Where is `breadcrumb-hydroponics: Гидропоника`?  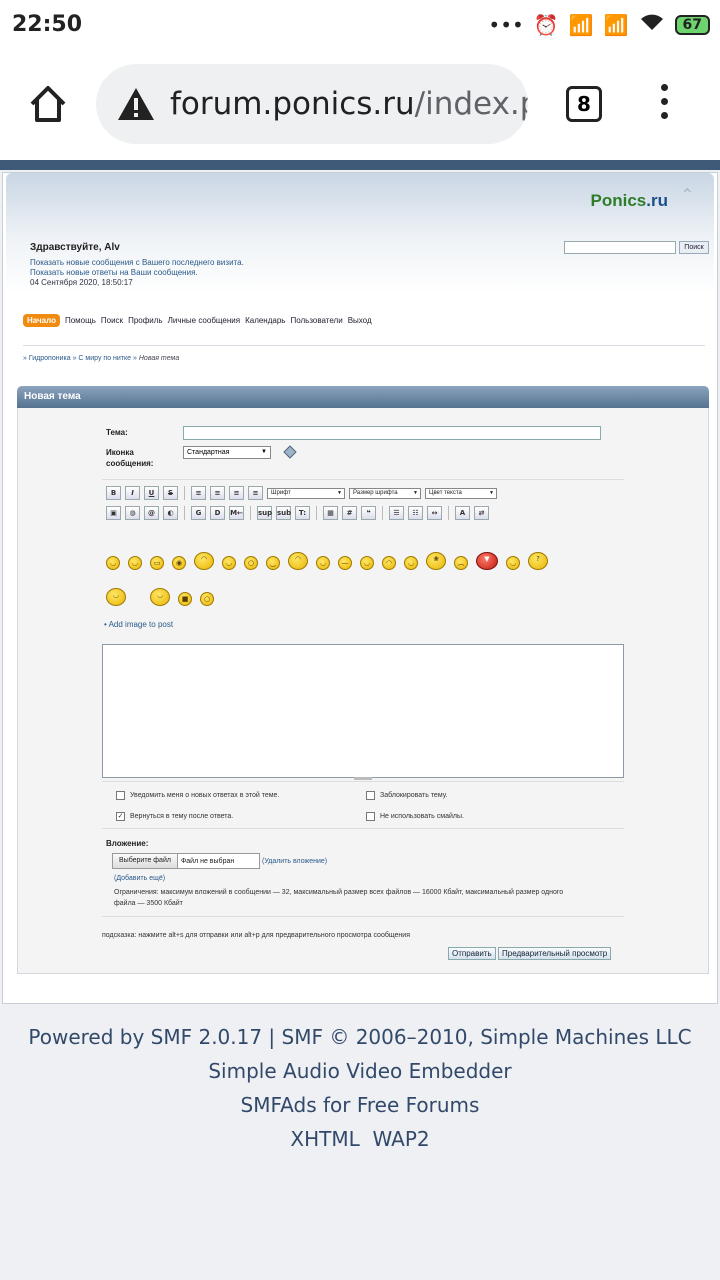
breadcrumb-hydroponics: Гидропоника is located at coordinates (50, 358).